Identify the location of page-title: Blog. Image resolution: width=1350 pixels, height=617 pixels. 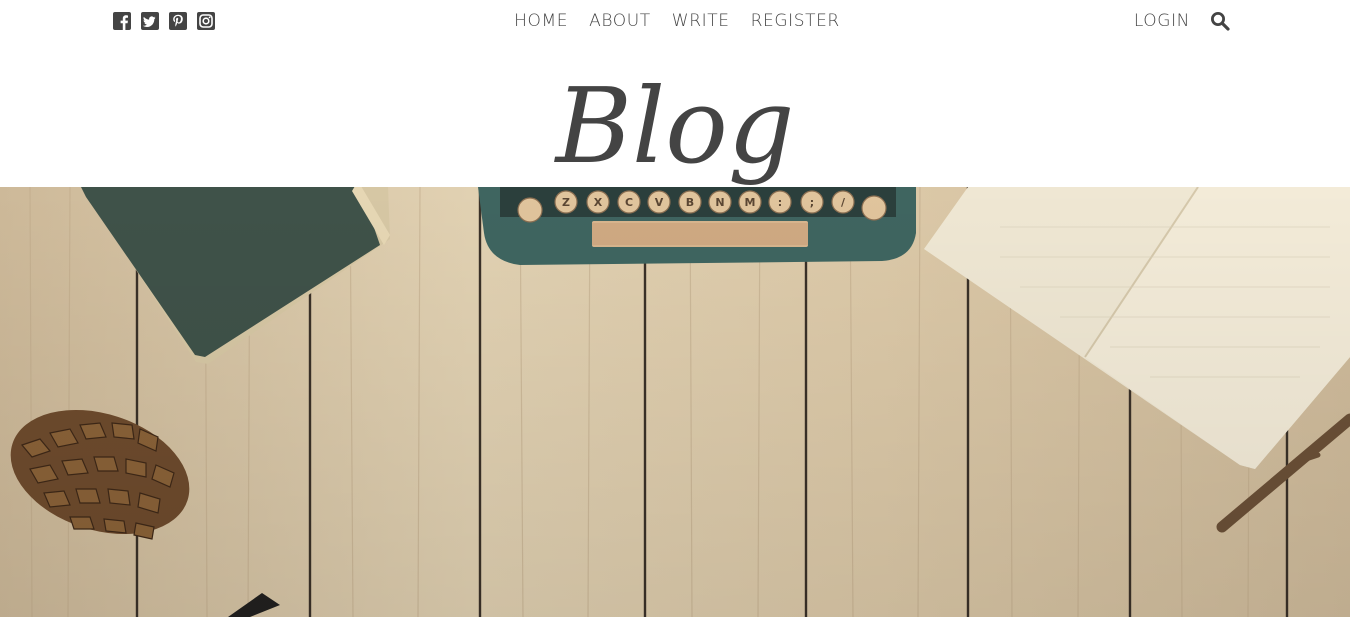
(675, 126).